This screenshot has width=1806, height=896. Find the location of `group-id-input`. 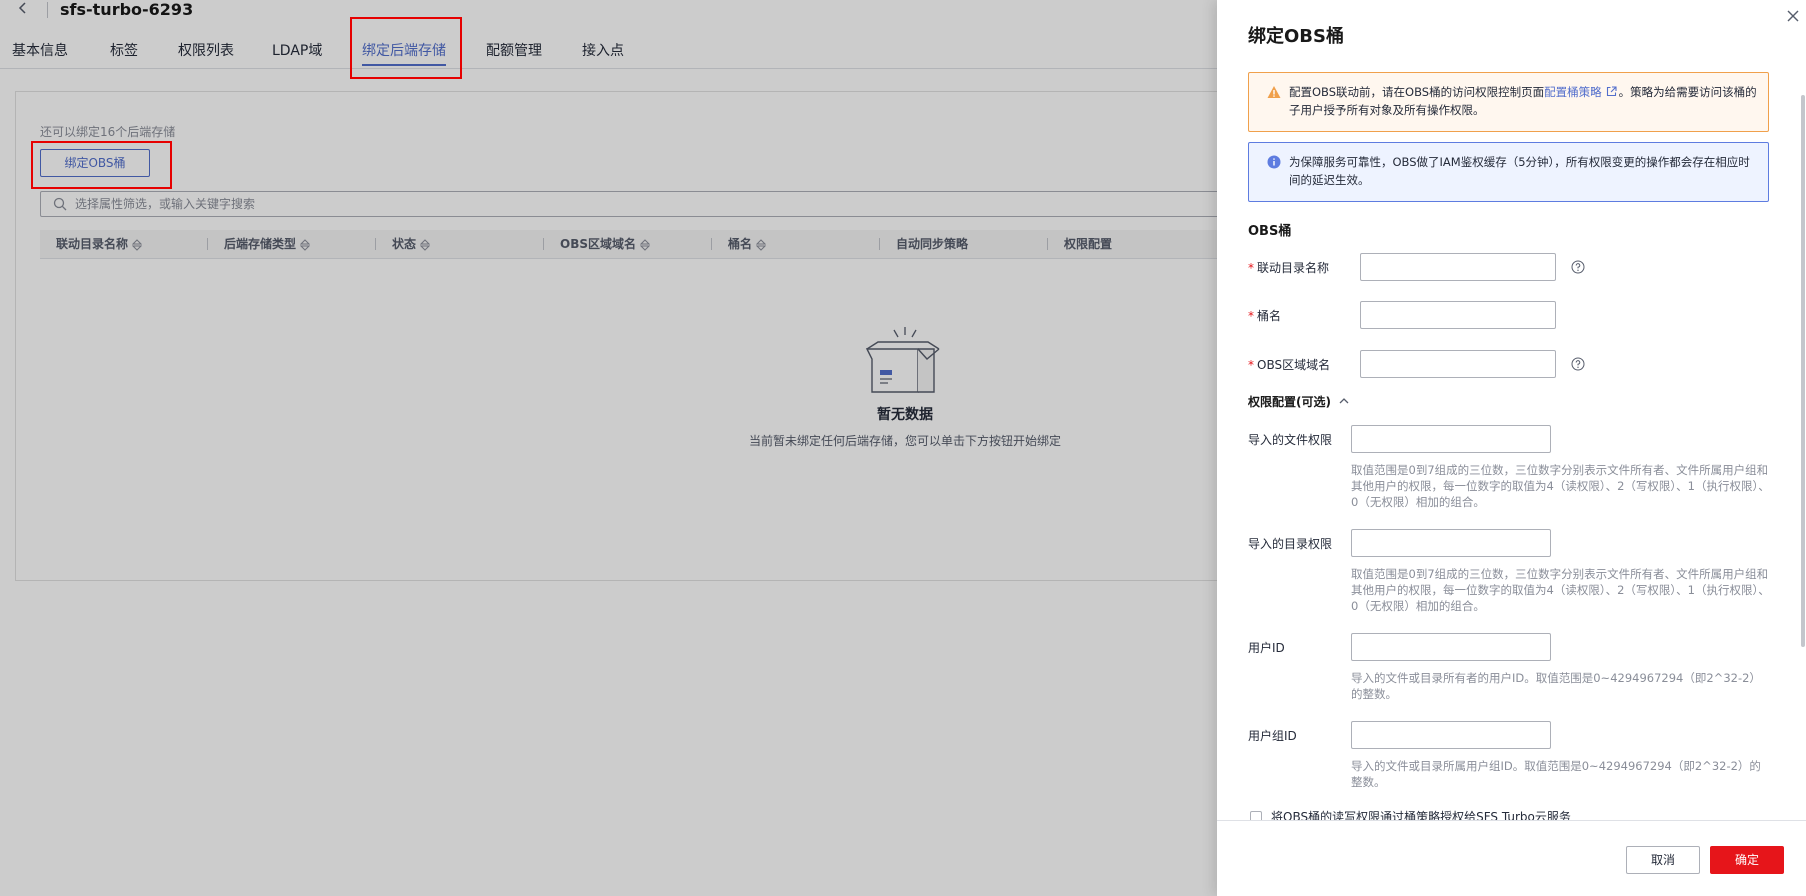

group-id-input is located at coordinates (1451, 735).